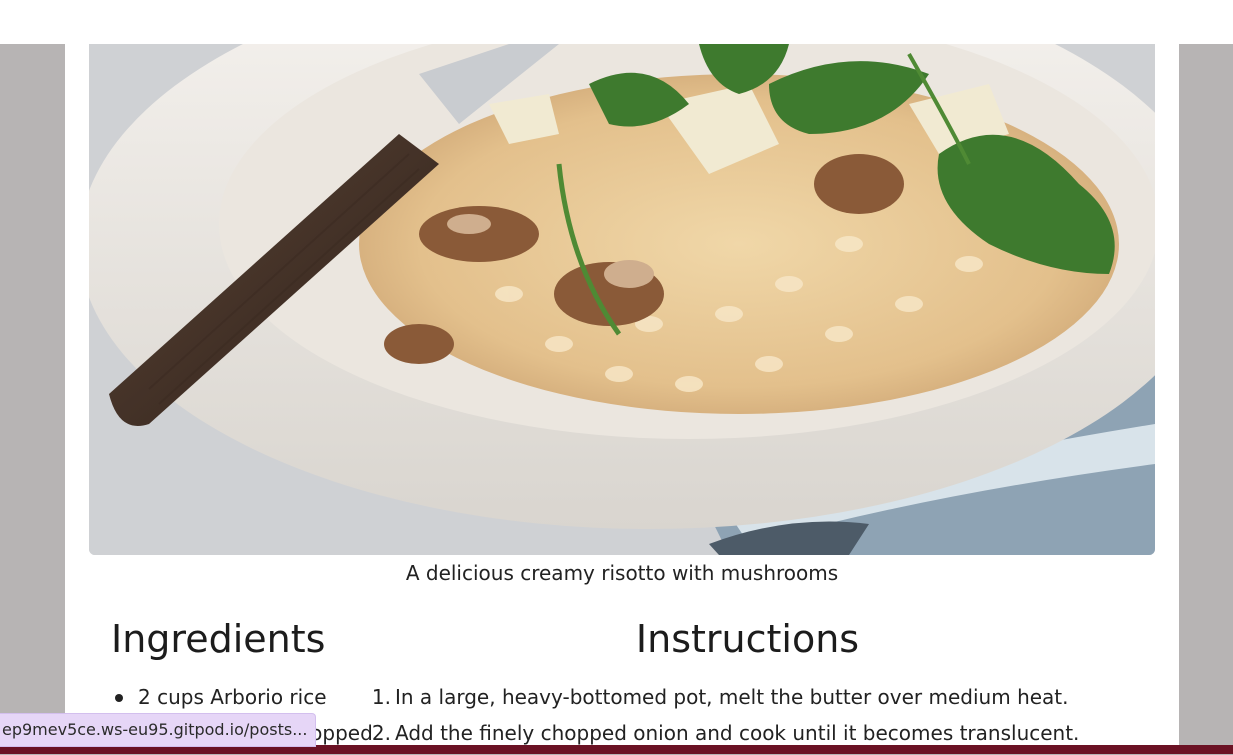 This screenshot has width=1233, height=755. Describe the element at coordinates (381, 697) in the screenshot. I see `step-number: 1.` at that location.